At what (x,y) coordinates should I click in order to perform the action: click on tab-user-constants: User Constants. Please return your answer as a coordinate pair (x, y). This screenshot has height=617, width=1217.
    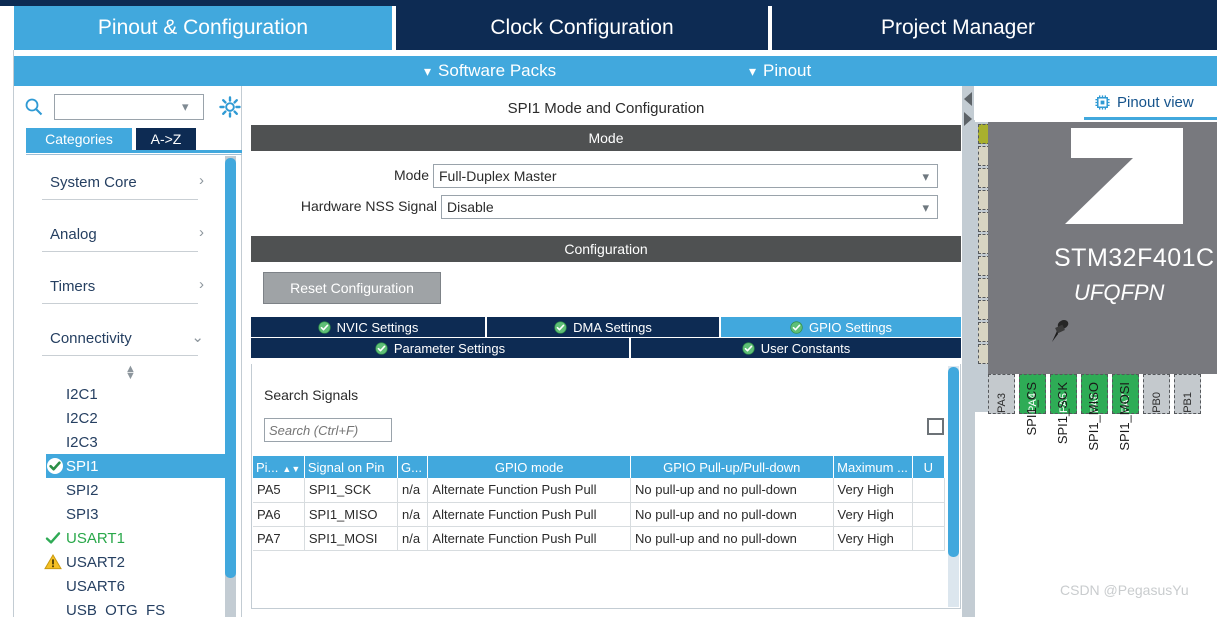
    Looking at the image, I should click on (796, 348).